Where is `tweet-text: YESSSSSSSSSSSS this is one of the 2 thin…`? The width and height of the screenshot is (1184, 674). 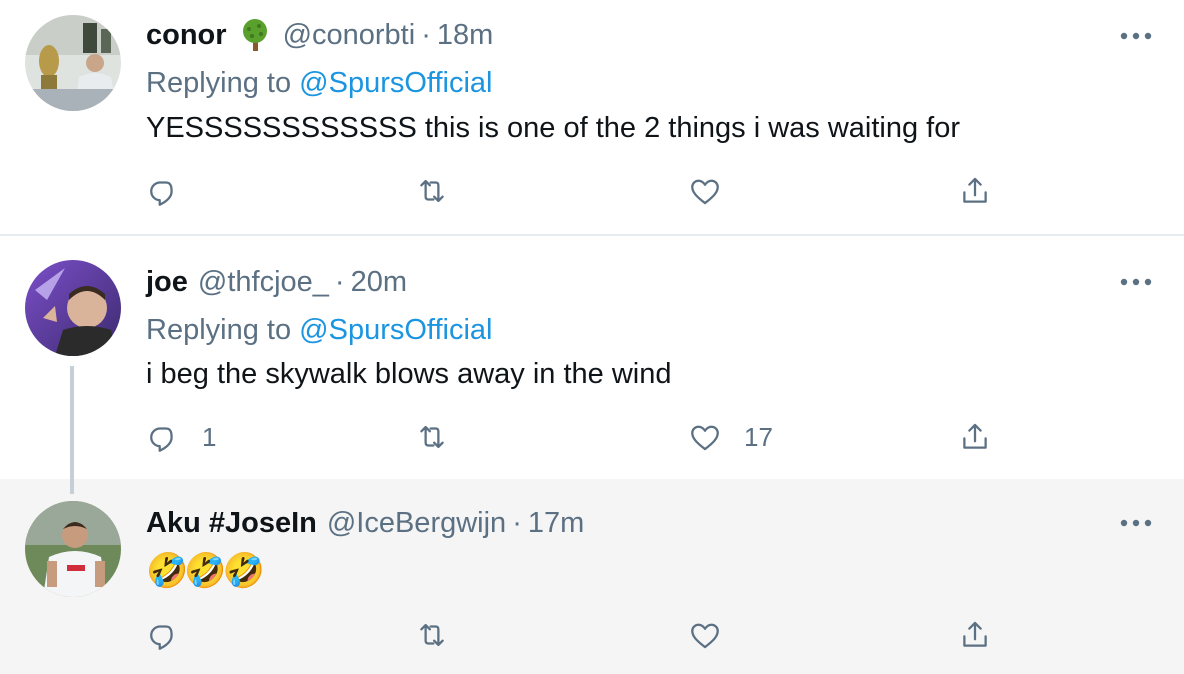
tweet-text: YESSSSSSSSSSSS this is one of the 2 thin… is located at coordinates (553, 128).